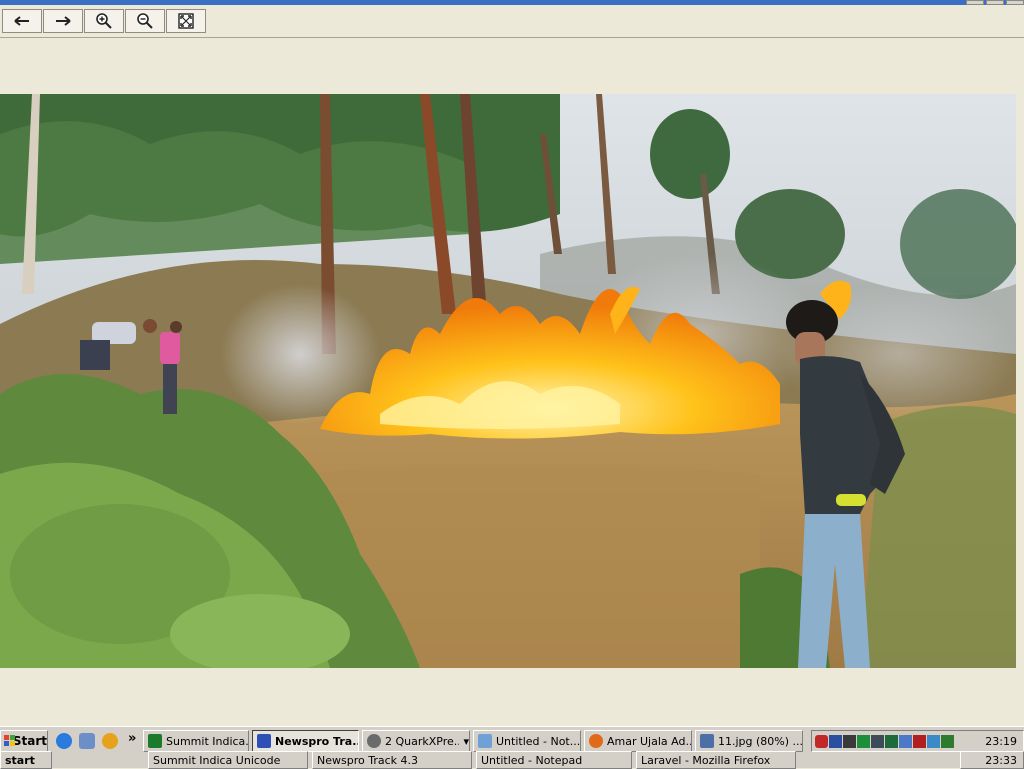 The image size is (1024, 769). Describe the element at coordinates (821, 741) in the screenshot. I see `antivirus-shield-icon` at that location.